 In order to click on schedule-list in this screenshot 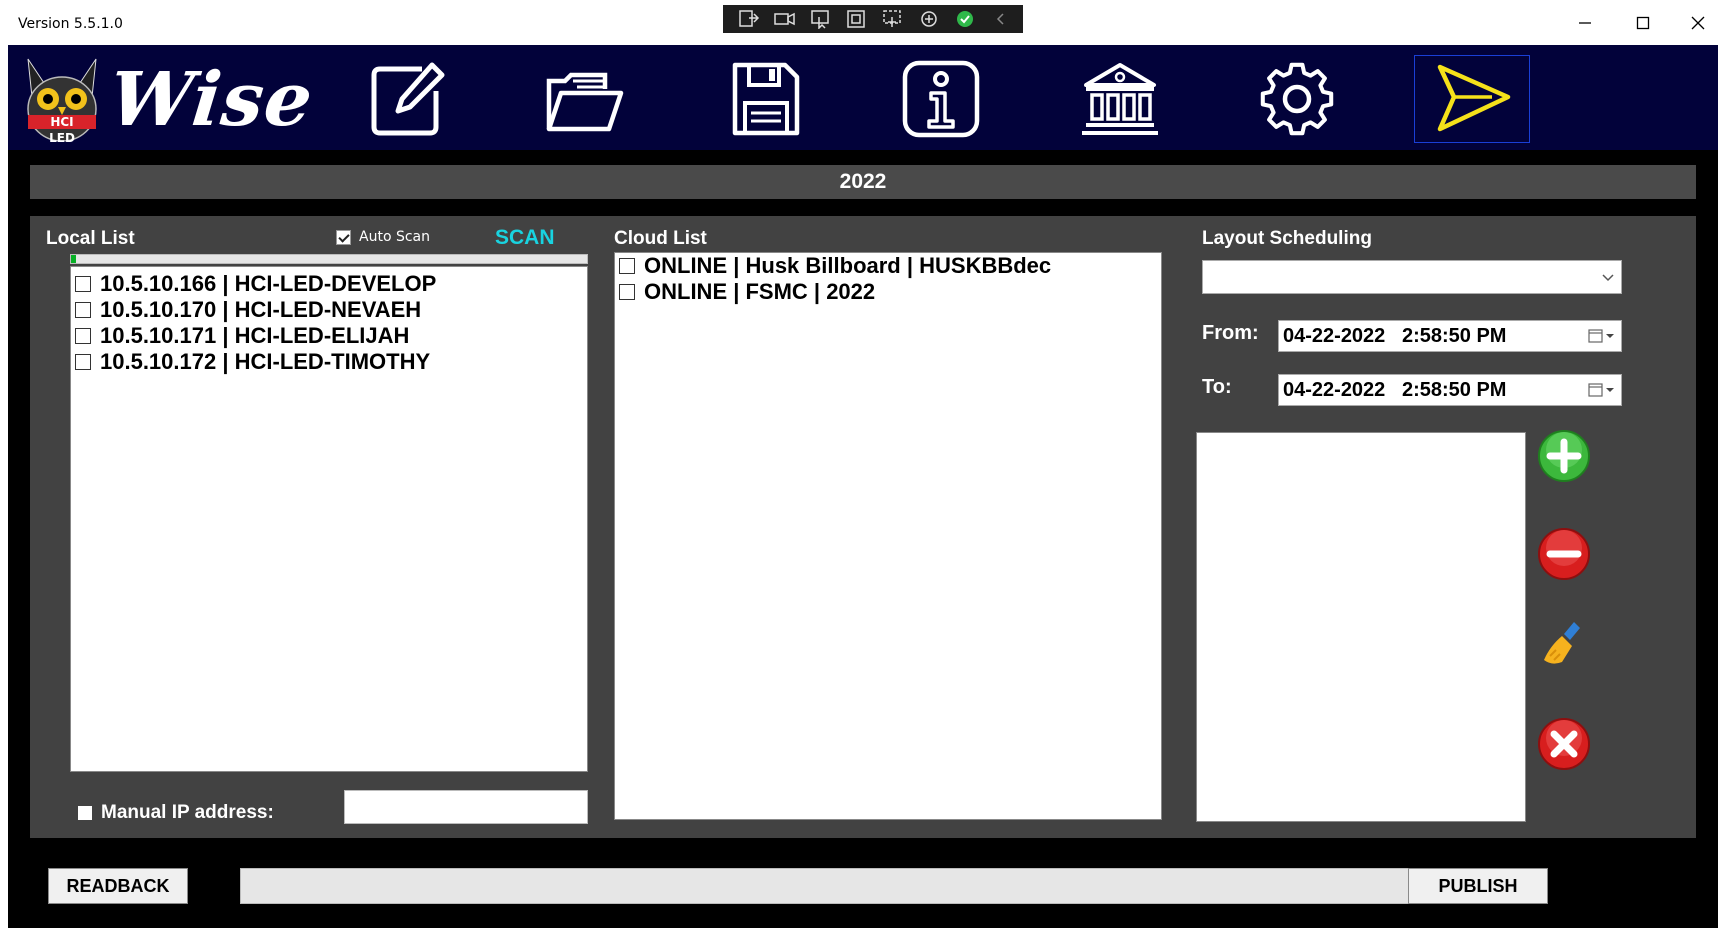, I will do `click(1361, 627)`.